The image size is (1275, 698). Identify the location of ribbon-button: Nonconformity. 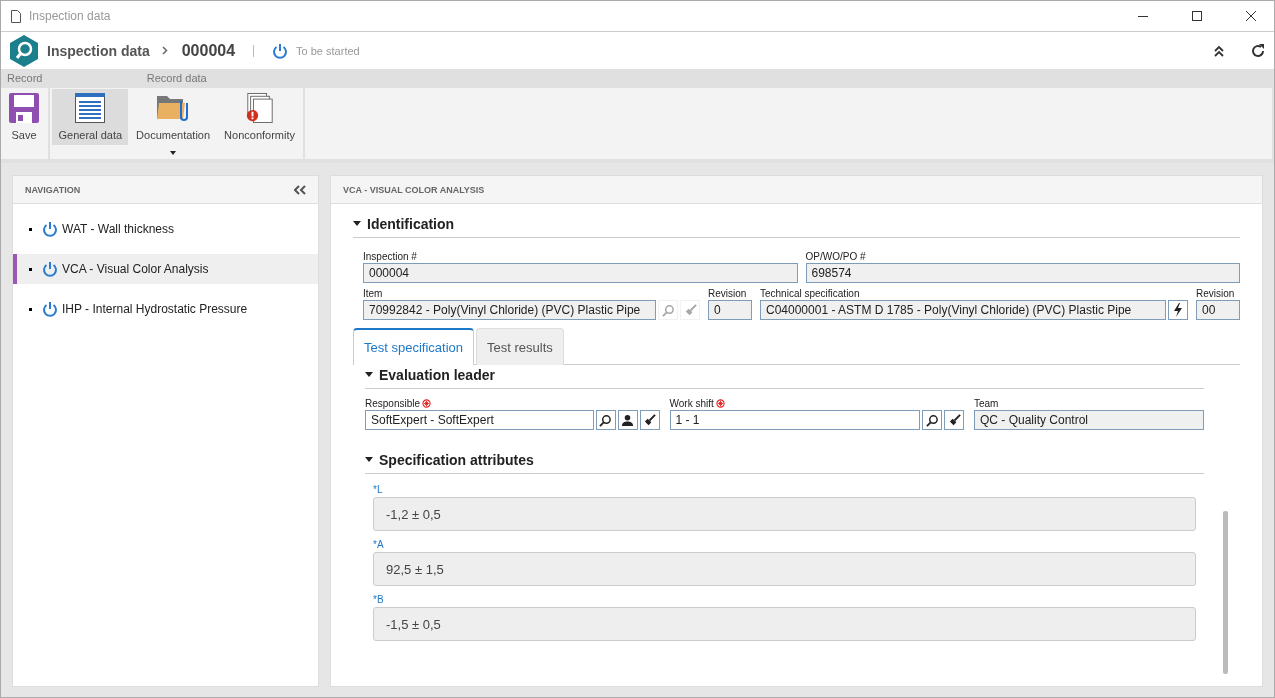
(259, 117).